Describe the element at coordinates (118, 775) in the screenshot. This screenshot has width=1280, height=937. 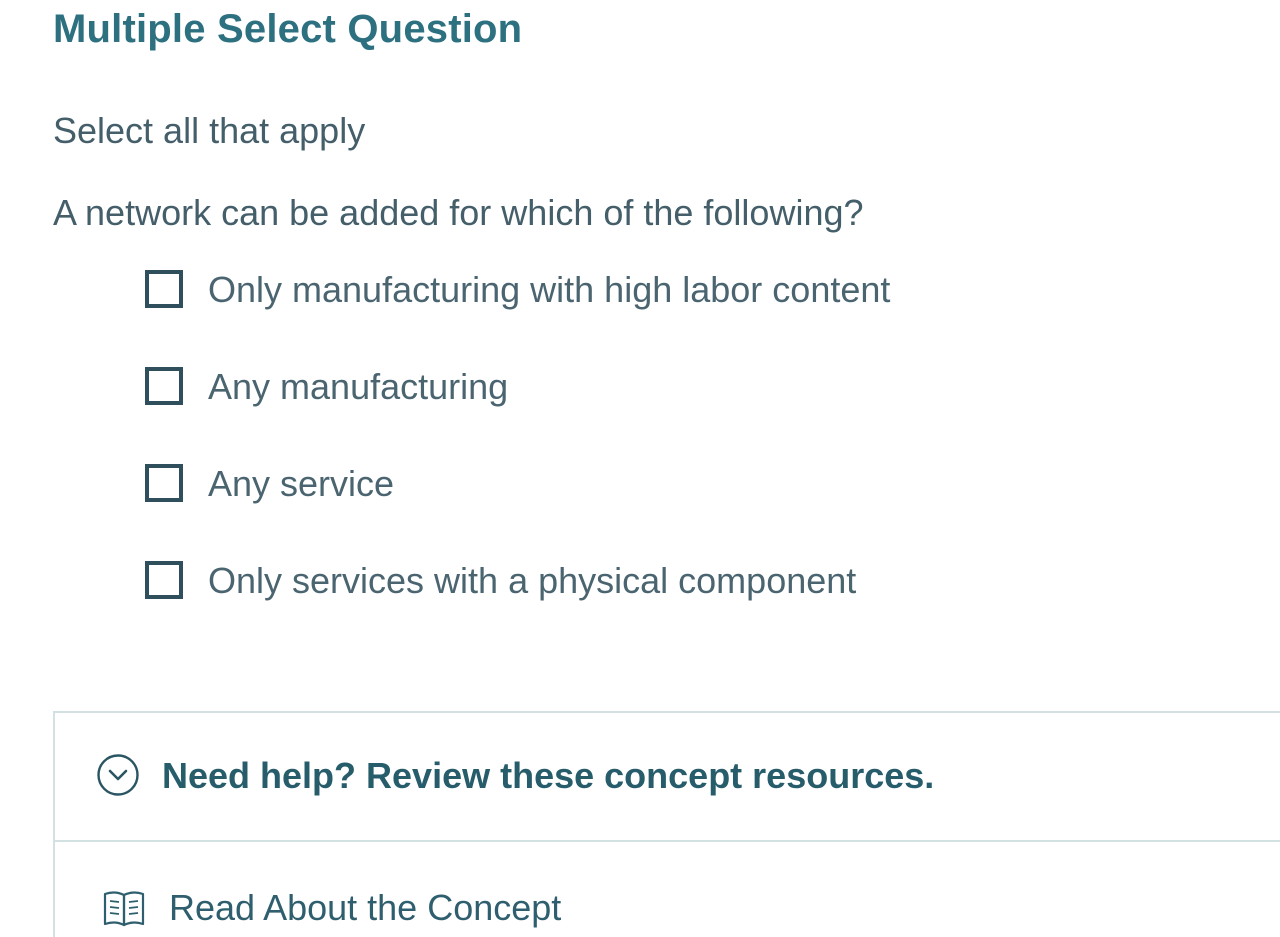
I see `chevron-down-circle-icon` at that location.